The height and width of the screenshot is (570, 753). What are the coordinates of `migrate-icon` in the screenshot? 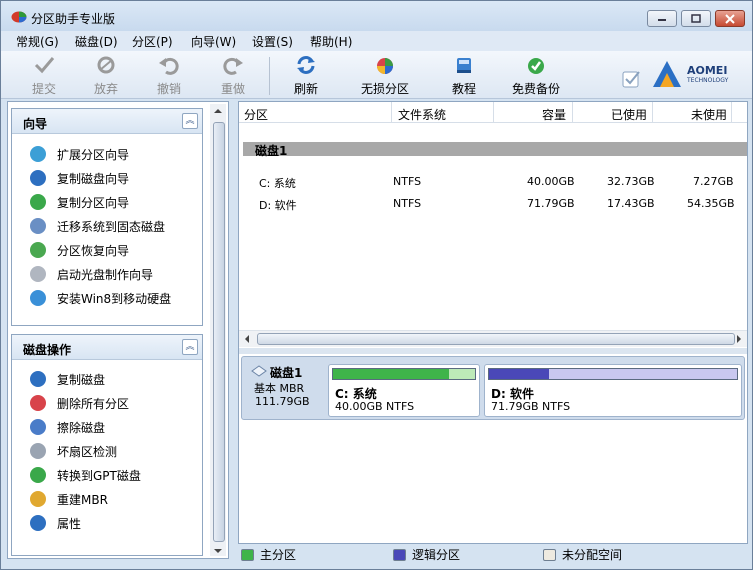 It's located at (38, 226).